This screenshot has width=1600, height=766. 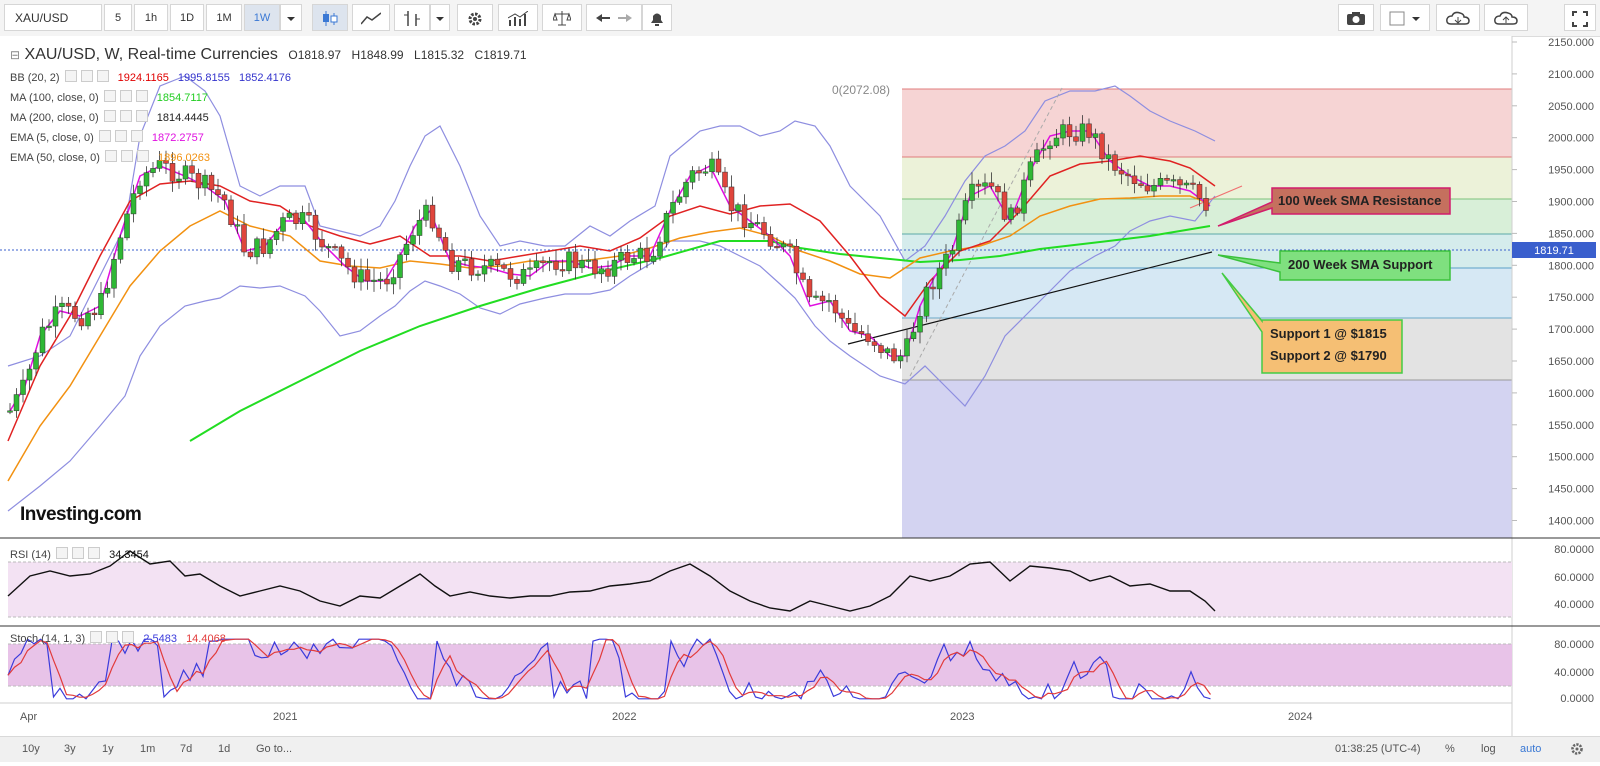 I want to click on price-tick-label: 2150.000, so click(x=1571, y=43).